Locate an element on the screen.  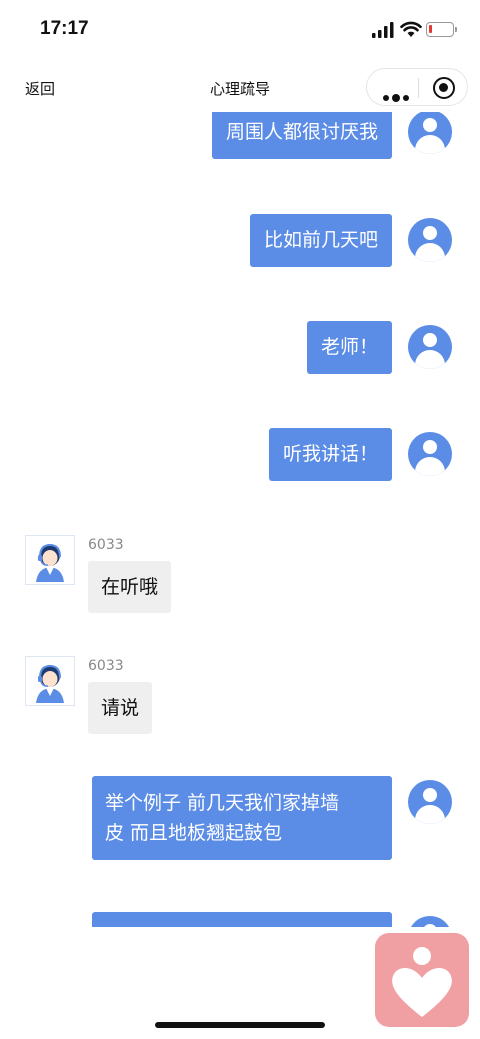
mini-program-capsule is located at coordinates (417, 87).